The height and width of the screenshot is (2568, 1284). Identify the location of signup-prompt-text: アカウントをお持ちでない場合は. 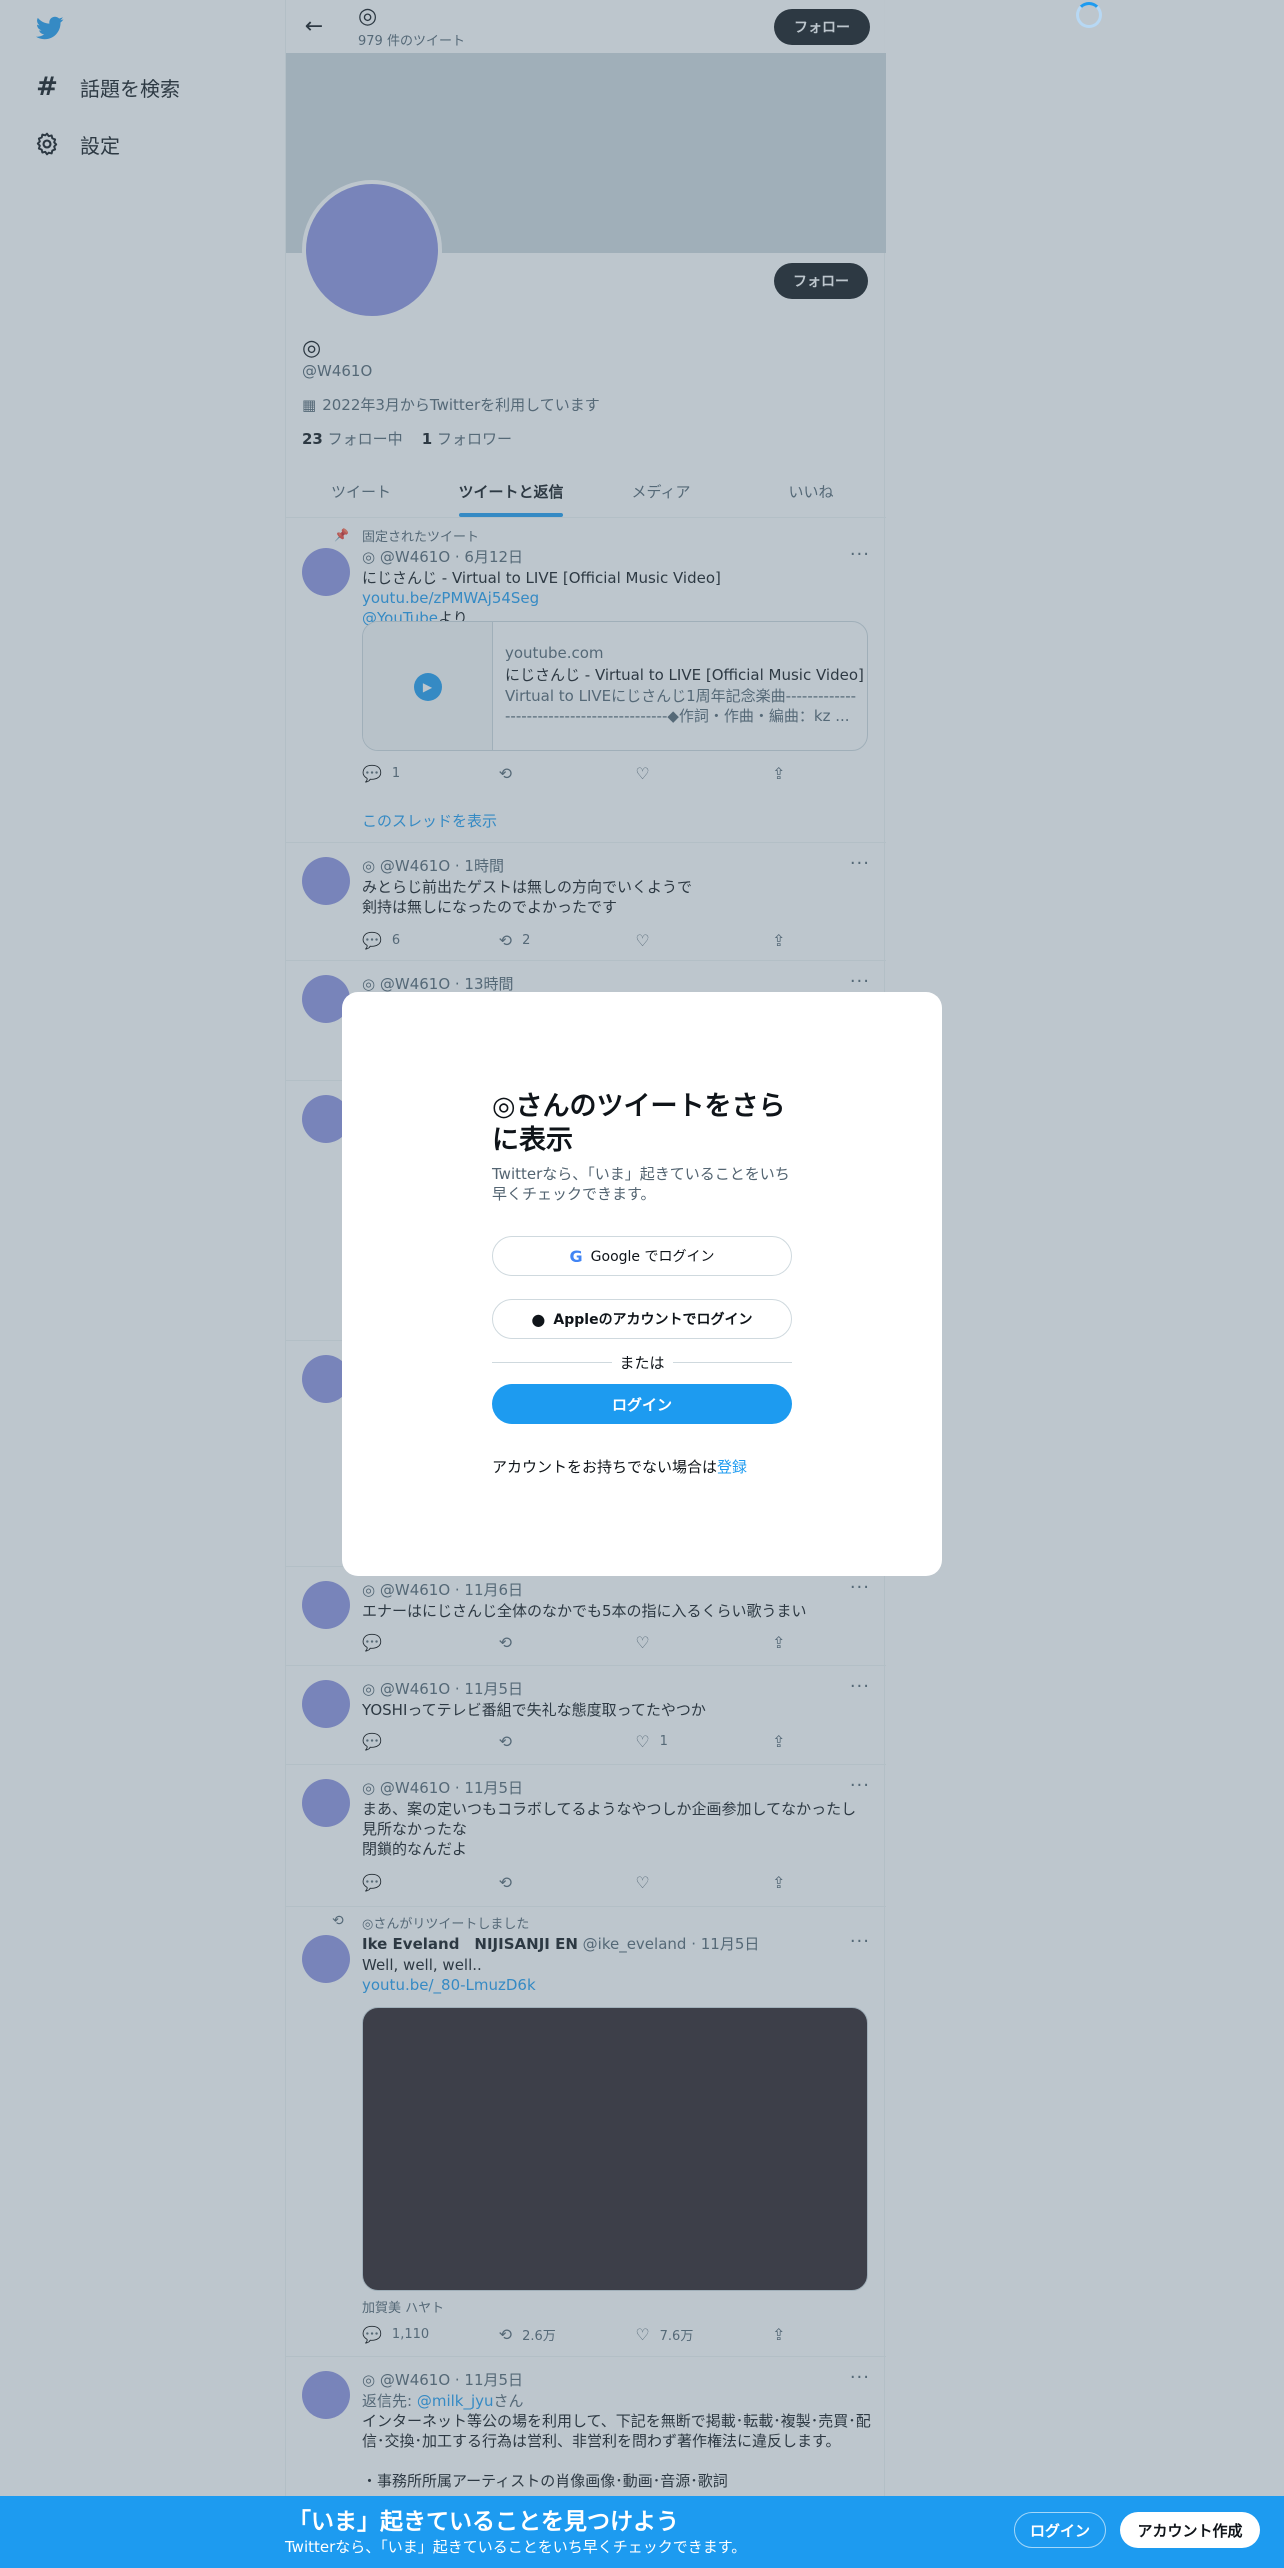
(605, 1467).